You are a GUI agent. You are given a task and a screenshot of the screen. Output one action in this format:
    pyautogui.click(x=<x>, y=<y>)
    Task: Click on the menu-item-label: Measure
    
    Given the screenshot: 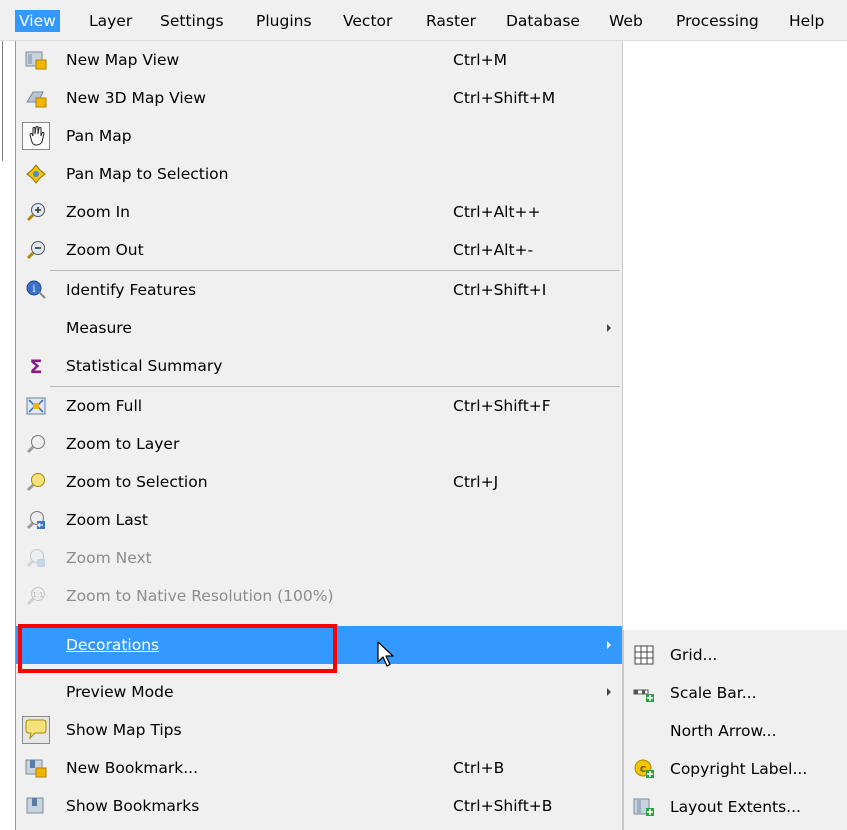 What is the action you would take?
    pyautogui.click(x=99, y=328)
    